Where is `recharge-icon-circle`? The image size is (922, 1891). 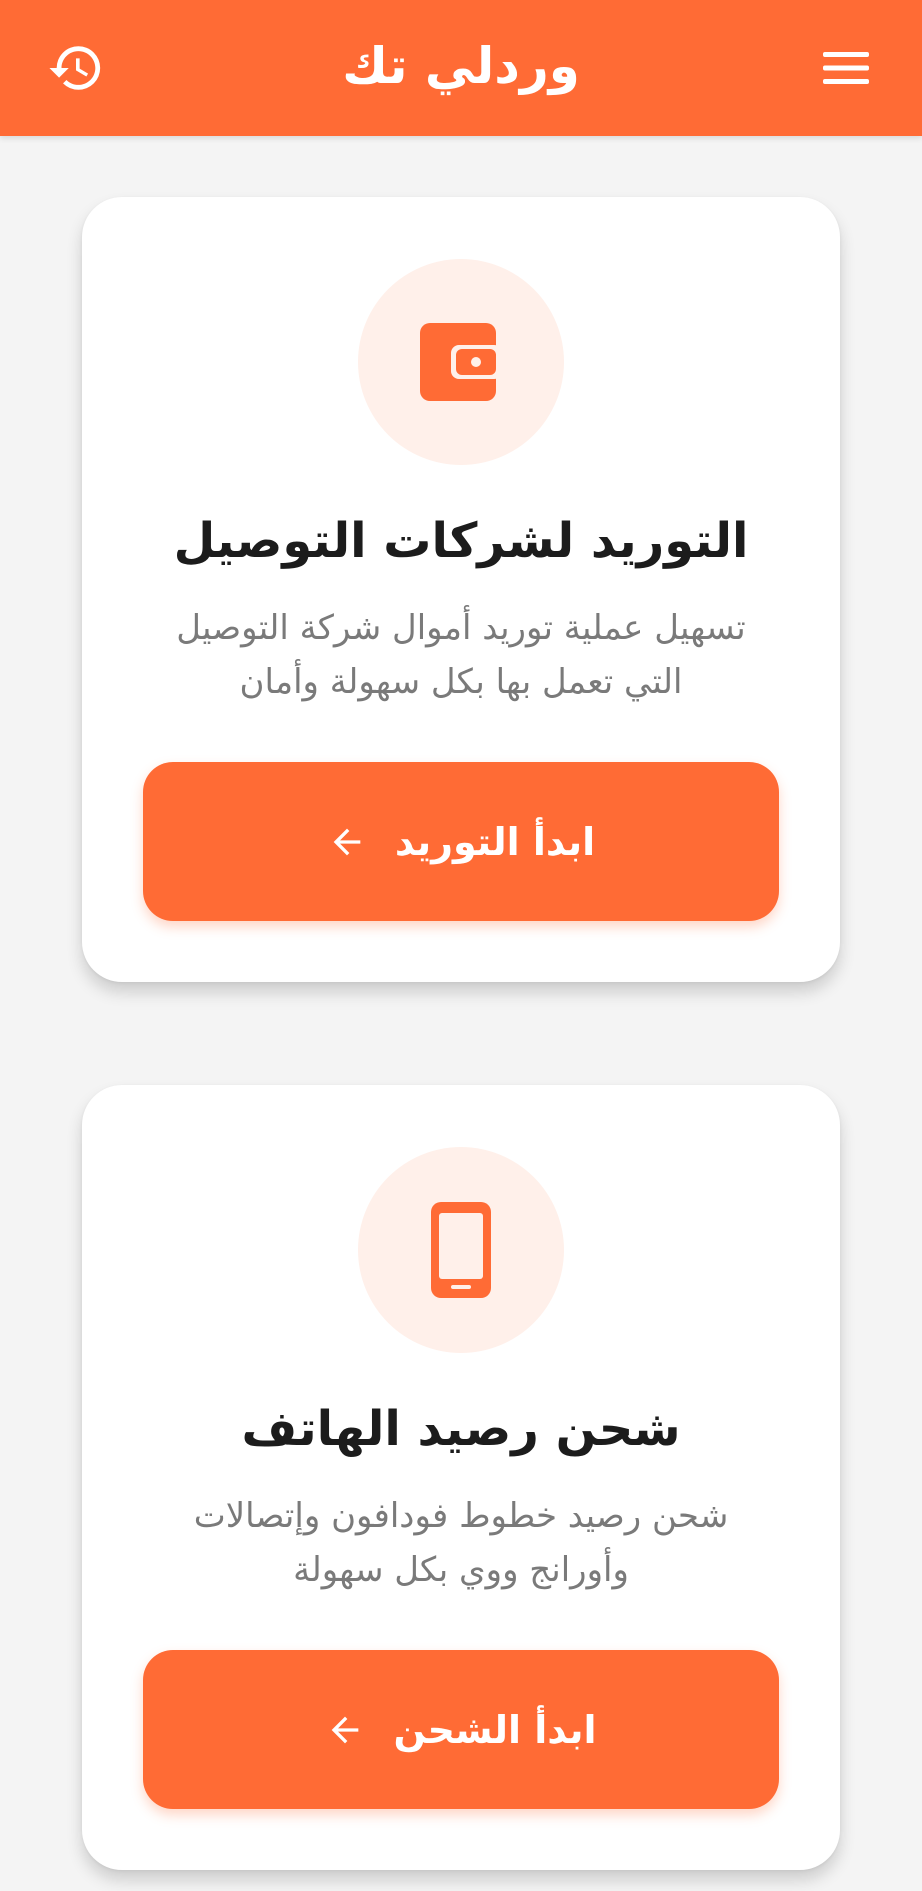
recharge-icon-circle is located at coordinates (461, 1250).